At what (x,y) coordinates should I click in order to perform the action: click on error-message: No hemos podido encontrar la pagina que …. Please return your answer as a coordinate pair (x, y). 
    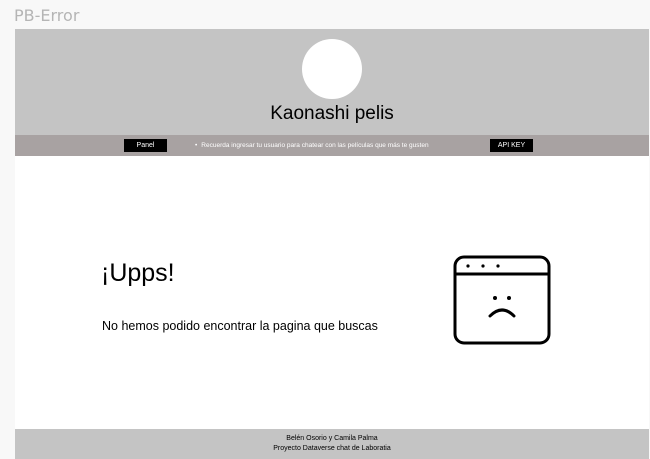
    Looking at the image, I should click on (240, 326).